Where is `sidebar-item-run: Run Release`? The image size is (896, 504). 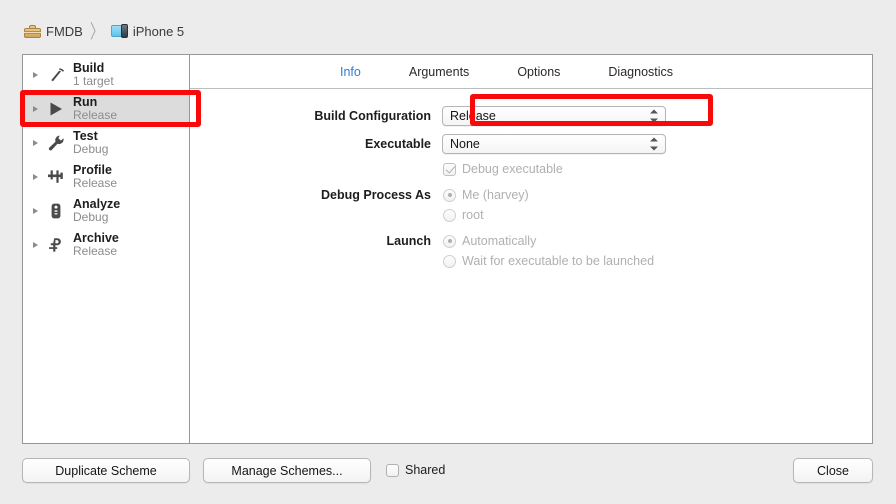 sidebar-item-run: Run Release is located at coordinates (106, 109).